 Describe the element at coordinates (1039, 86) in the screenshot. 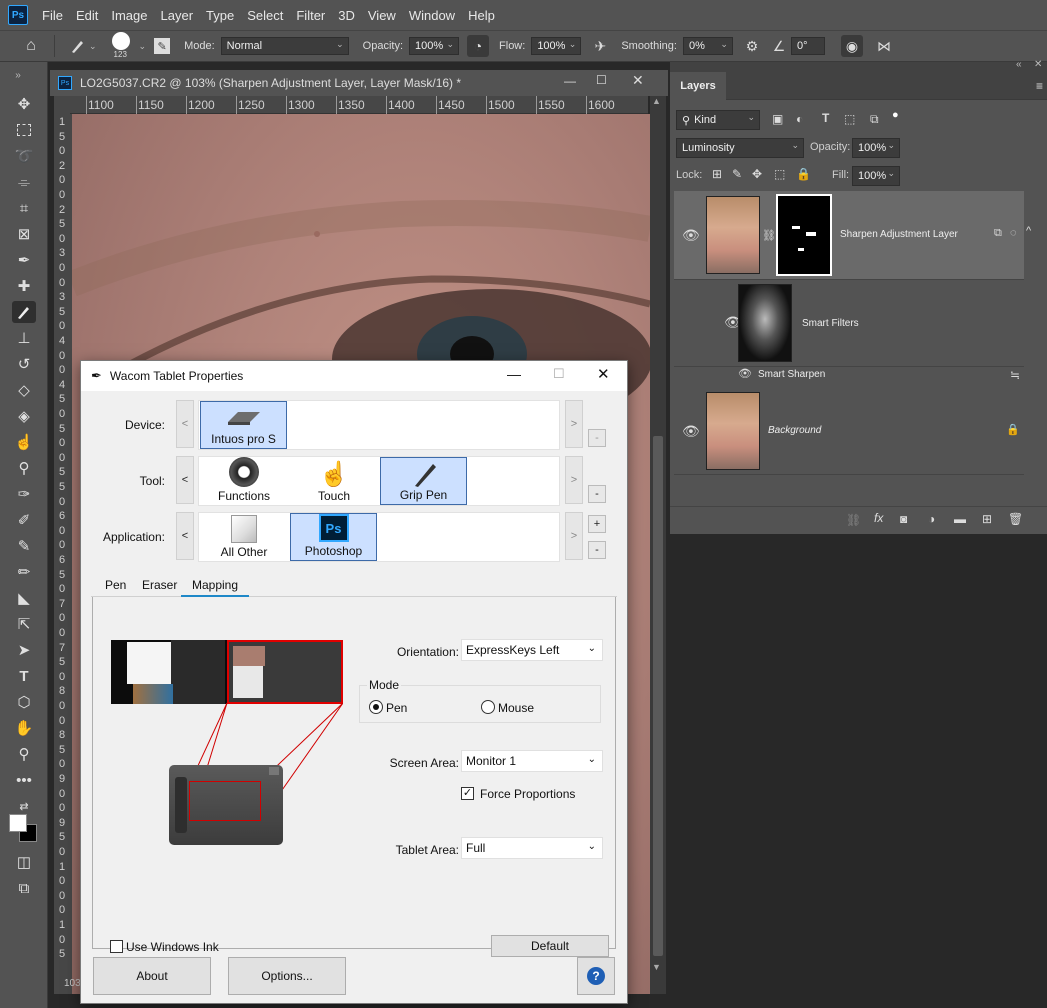

I see `panel-menu-icon: ≡` at that location.